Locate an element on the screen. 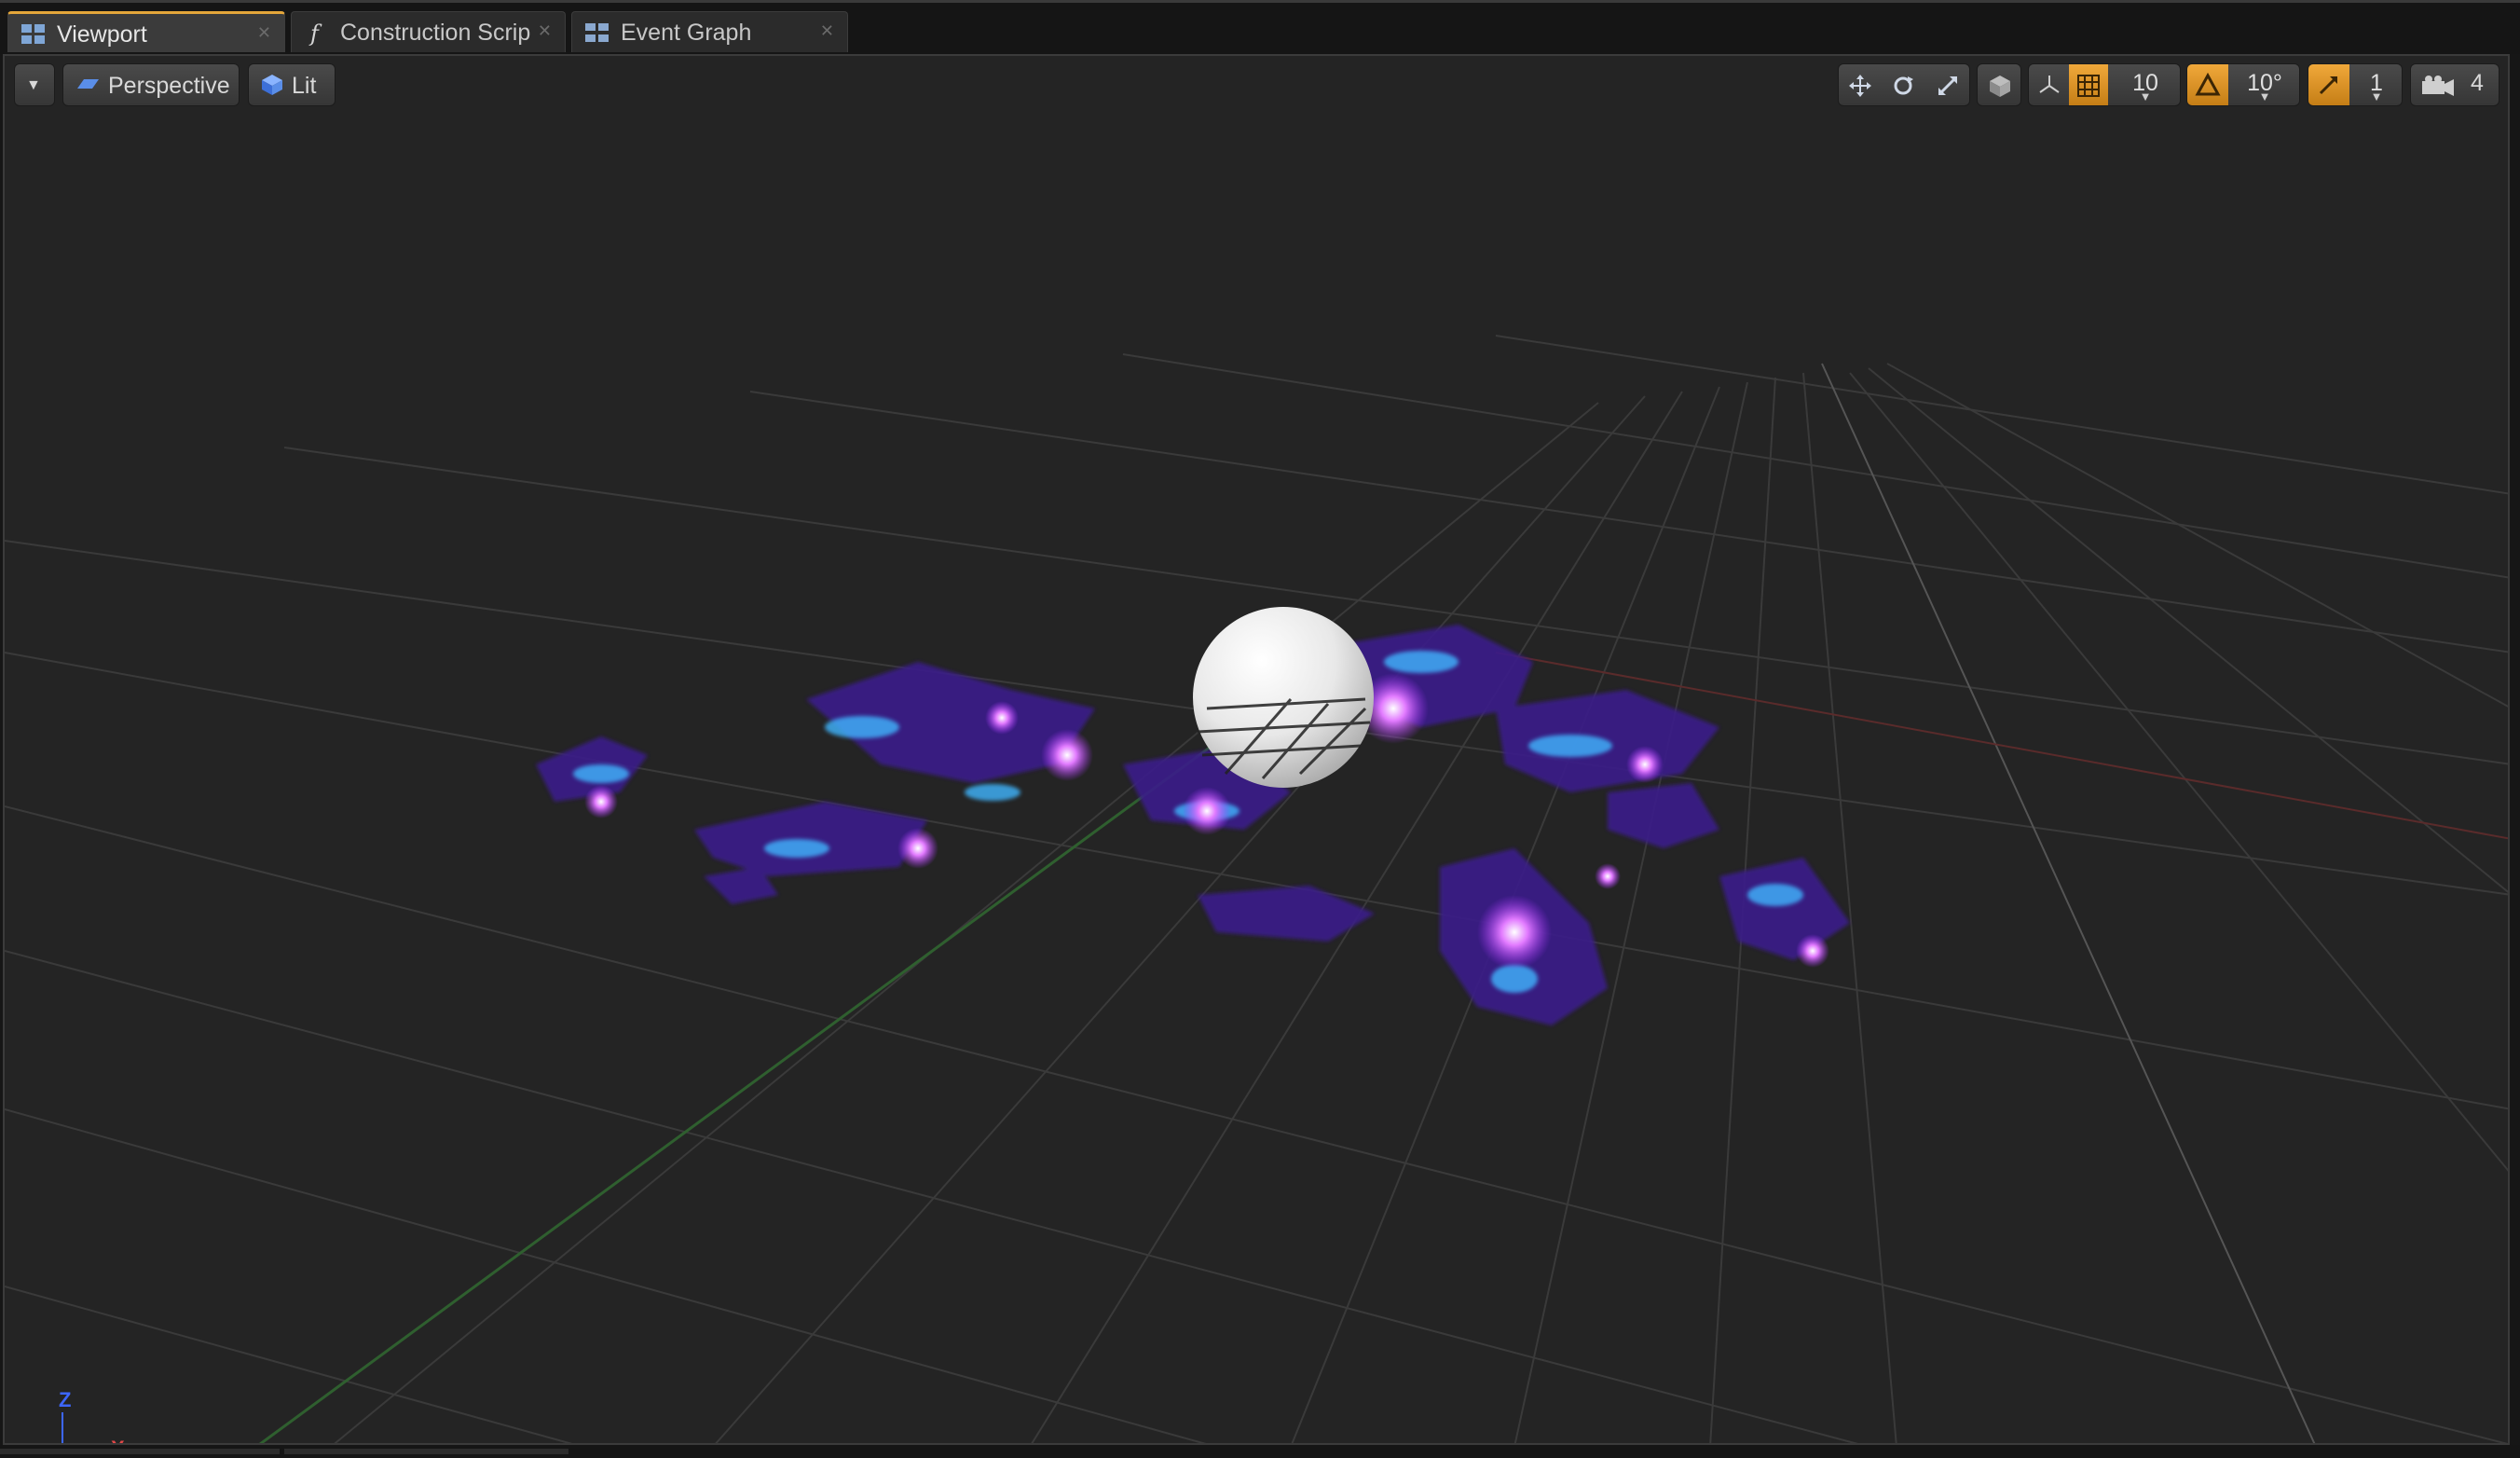  view-mode-button: Perspective is located at coordinates (151, 84).